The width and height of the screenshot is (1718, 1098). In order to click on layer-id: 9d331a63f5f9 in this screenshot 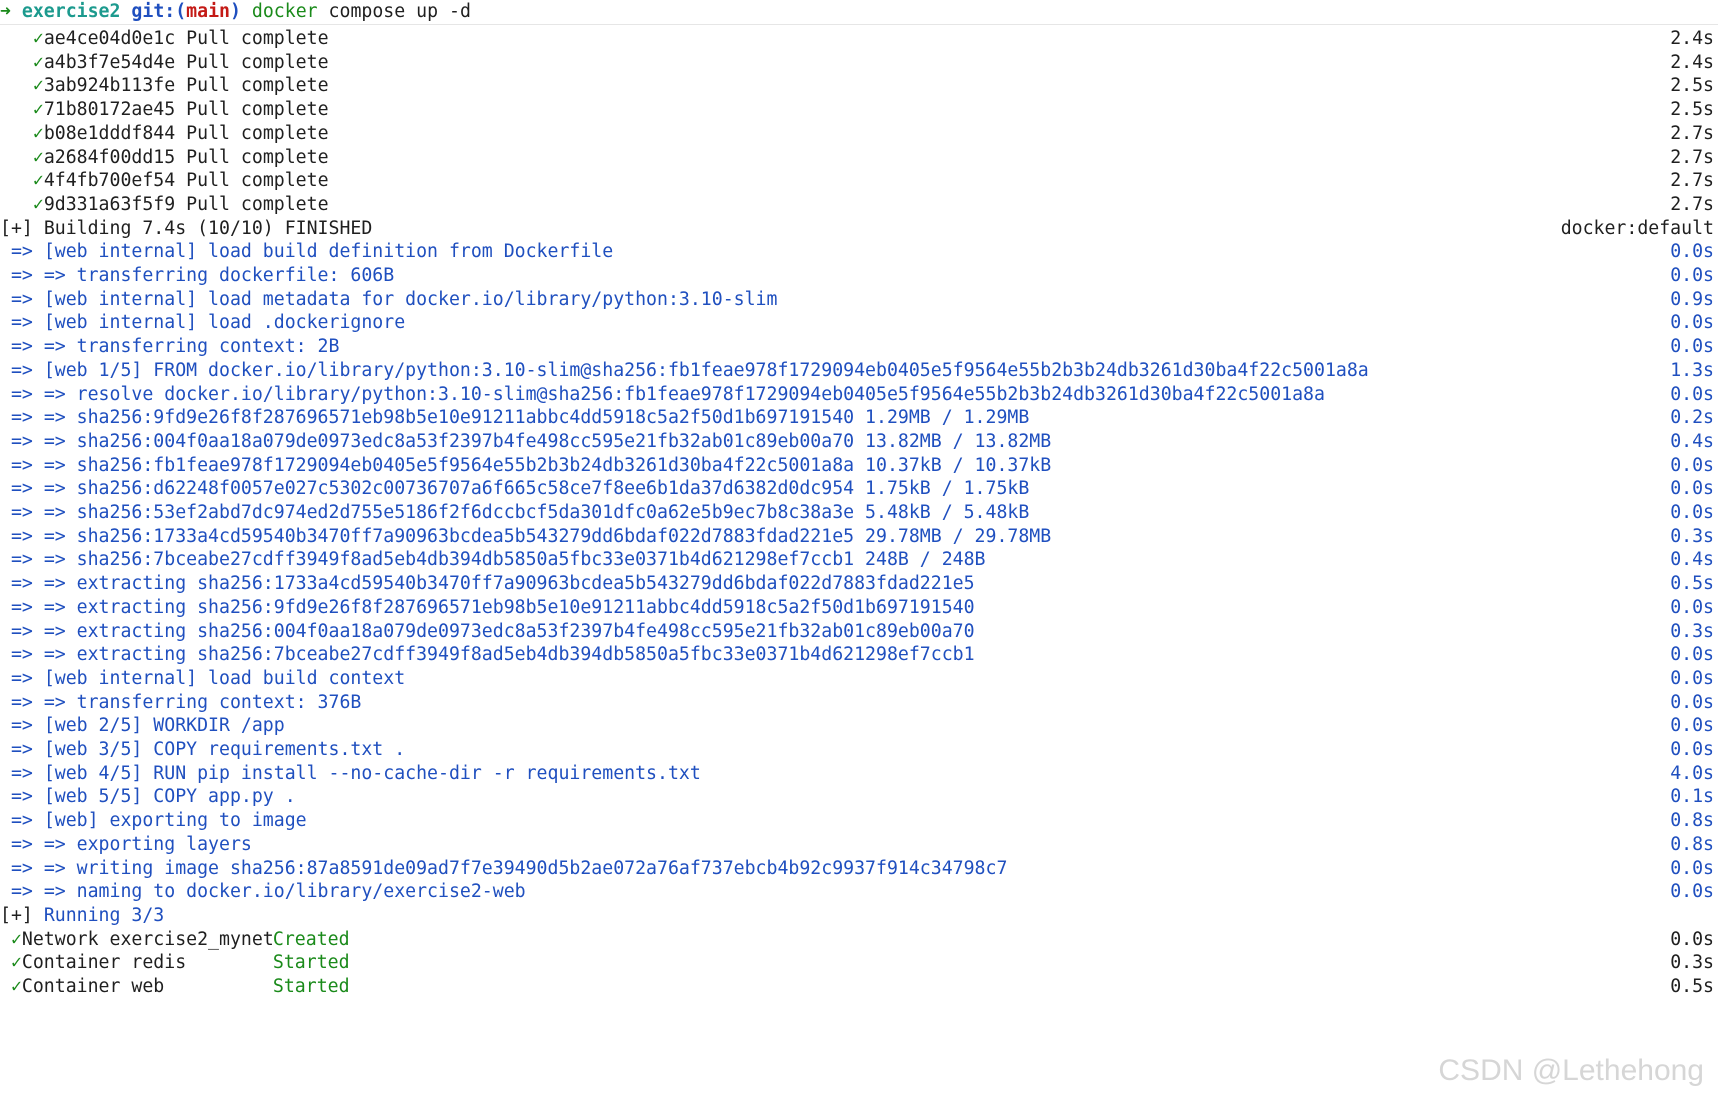, I will do `click(109, 204)`.